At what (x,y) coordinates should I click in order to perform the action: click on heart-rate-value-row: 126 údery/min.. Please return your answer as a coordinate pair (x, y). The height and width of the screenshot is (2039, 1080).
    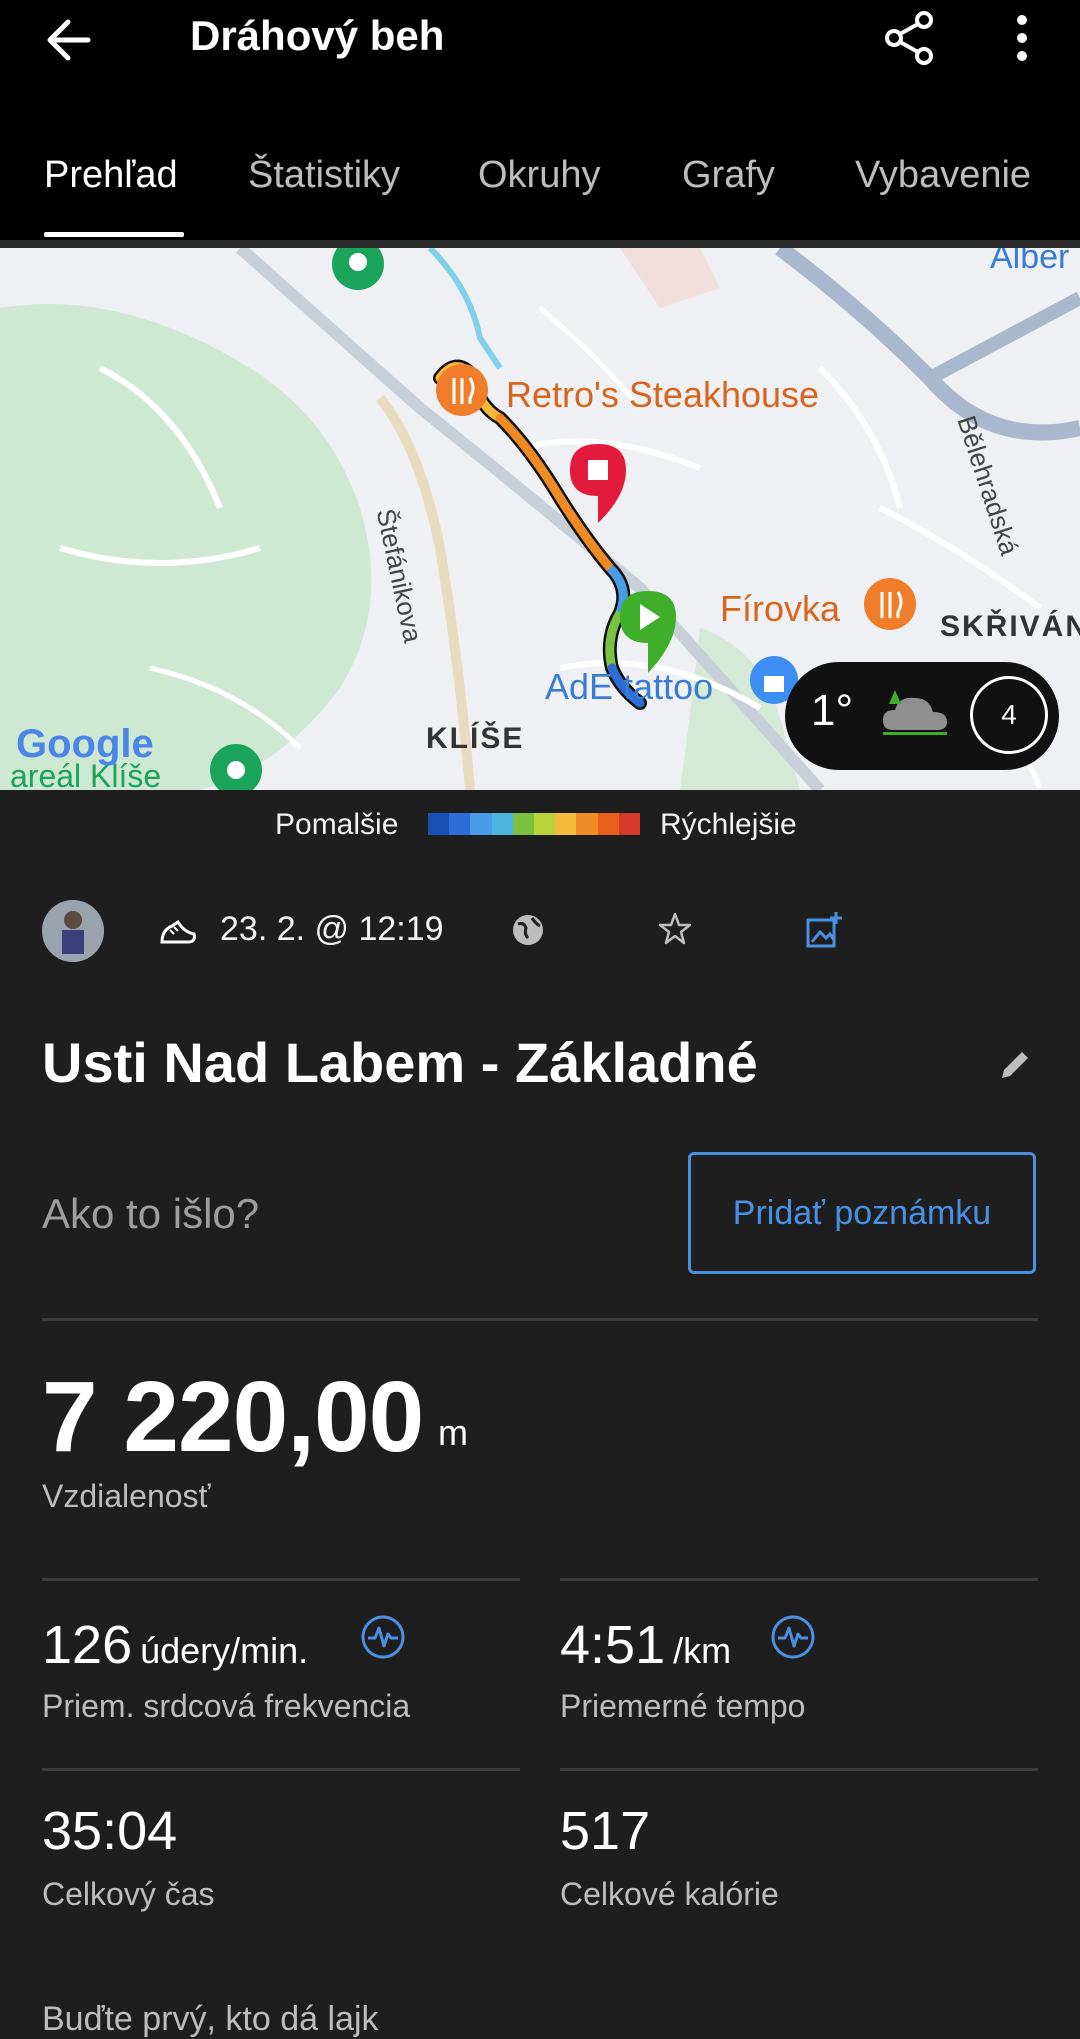
    Looking at the image, I should click on (175, 1645).